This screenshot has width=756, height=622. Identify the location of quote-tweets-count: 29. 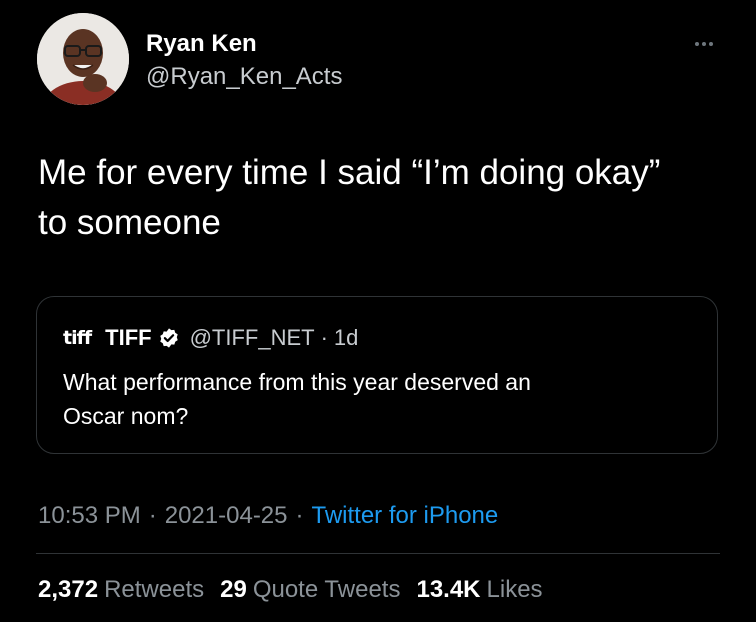
(233, 589).